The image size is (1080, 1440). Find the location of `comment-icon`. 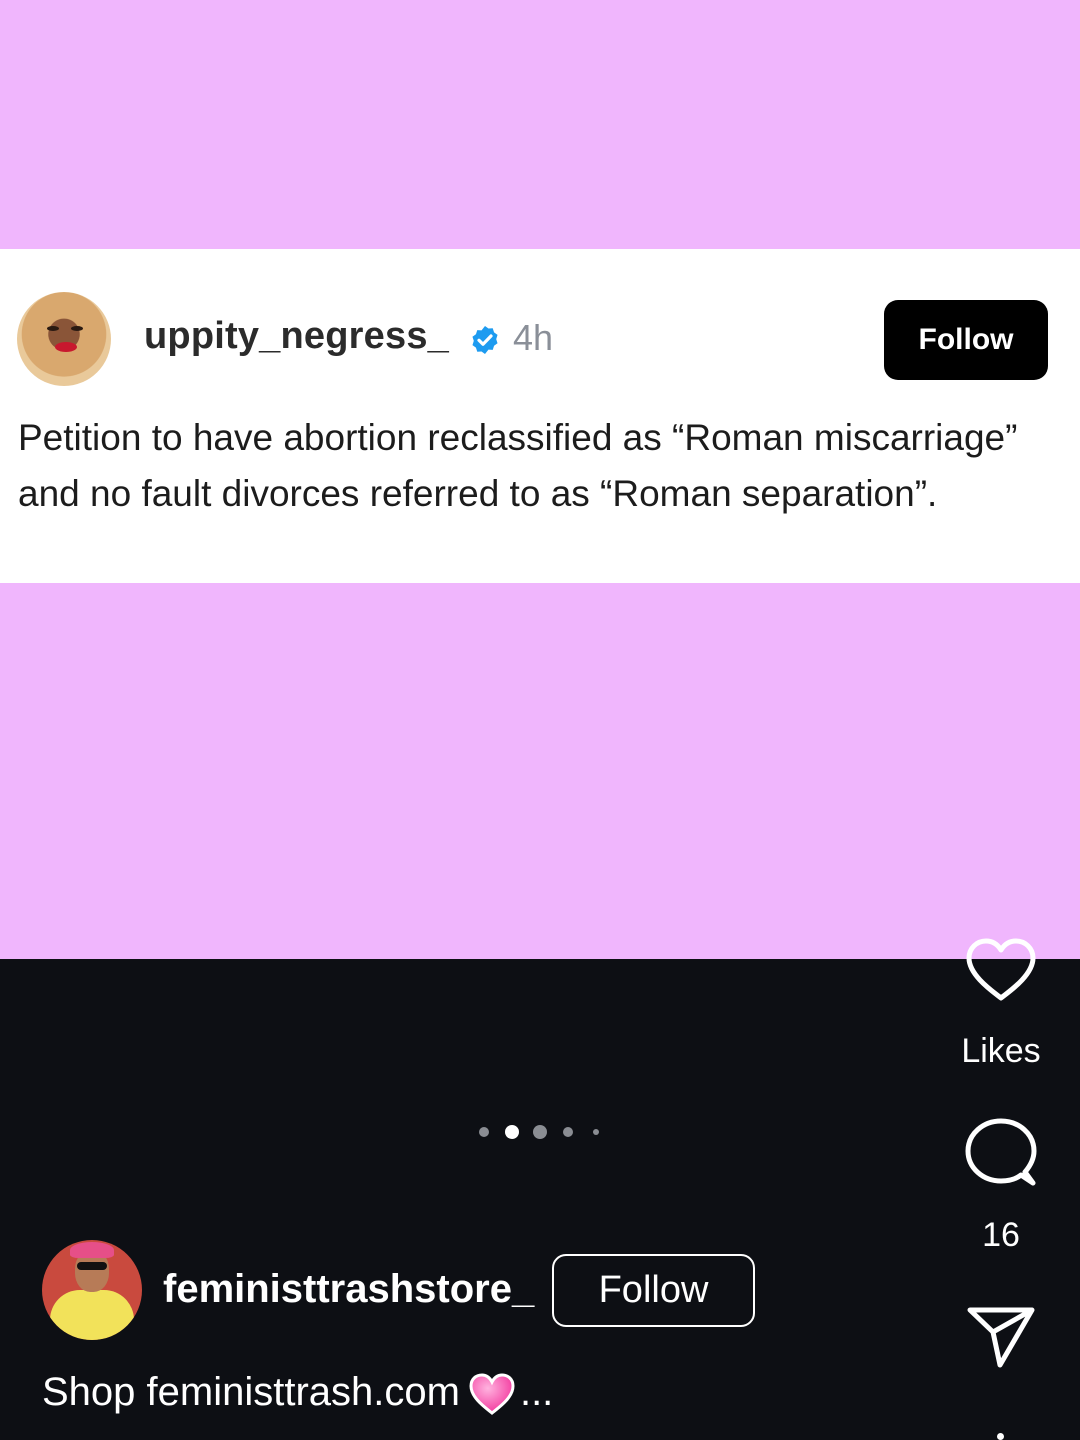

comment-icon is located at coordinates (1001, 1153).